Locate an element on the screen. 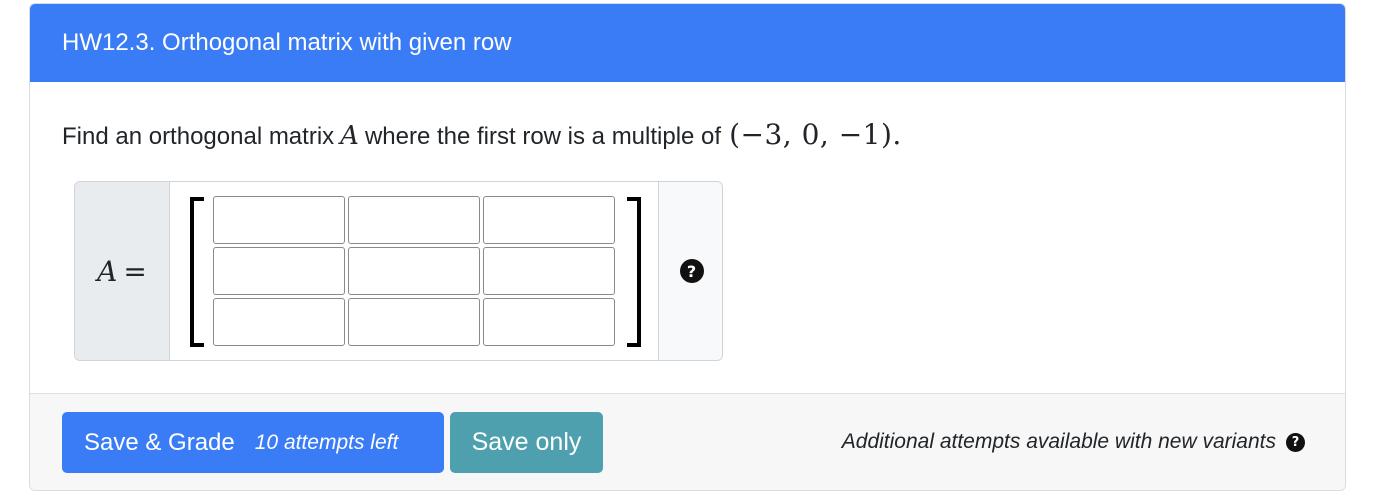 The image size is (1378, 496). help-cell: ? is located at coordinates (690, 271).